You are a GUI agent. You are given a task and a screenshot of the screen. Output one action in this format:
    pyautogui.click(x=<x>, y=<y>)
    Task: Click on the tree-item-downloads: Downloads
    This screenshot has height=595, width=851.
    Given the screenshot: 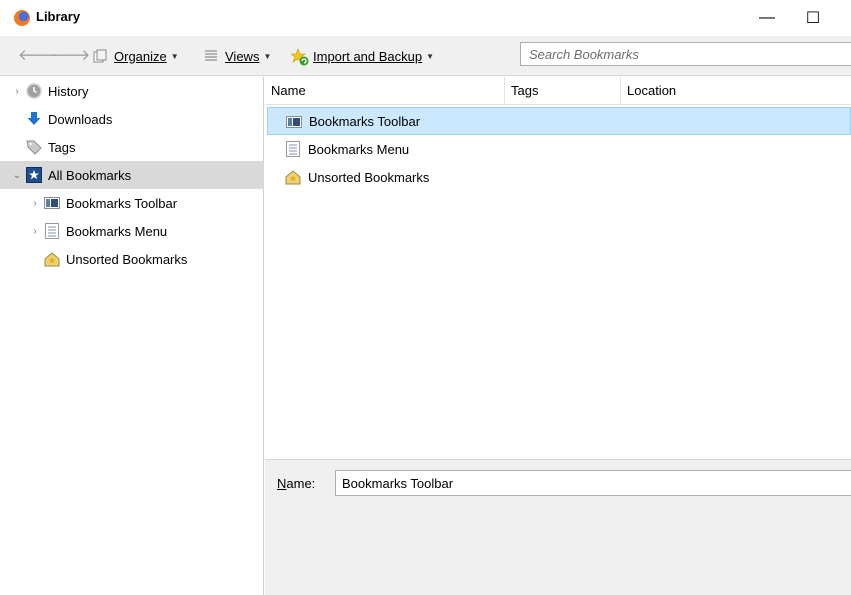 What is the action you would take?
    pyautogui.click(x=132, y=119)
    